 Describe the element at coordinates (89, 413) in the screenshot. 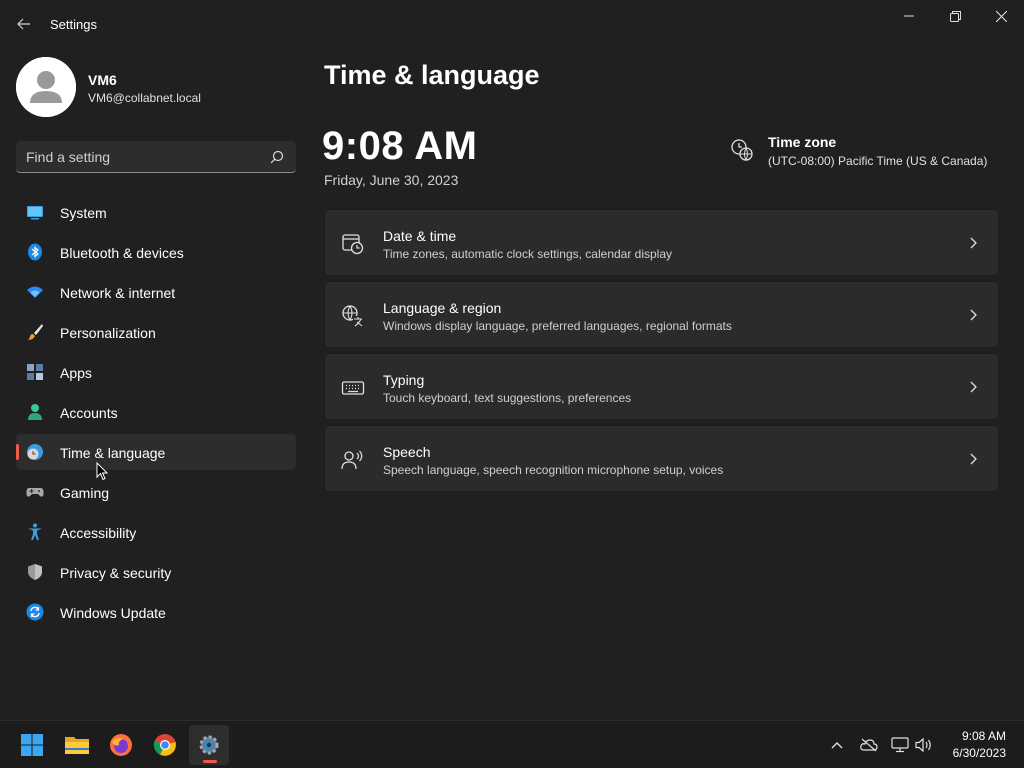

I see `sidebar-item-label: Accounts` at that location.